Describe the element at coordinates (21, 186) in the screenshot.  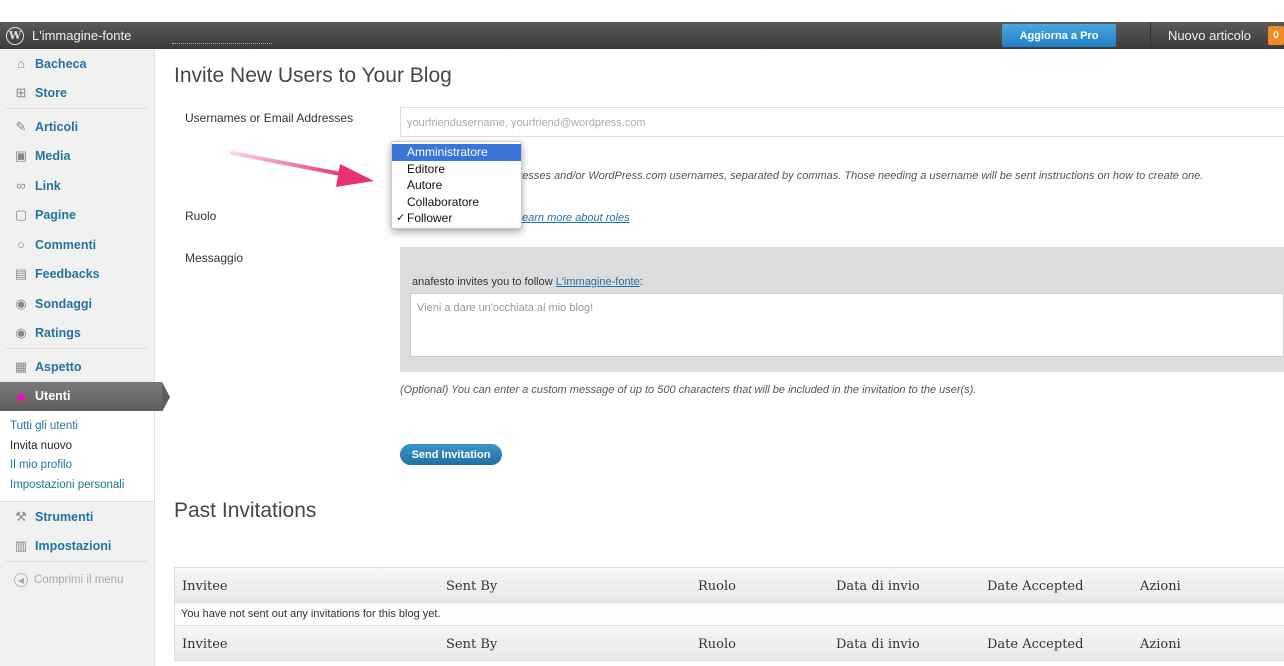
I see `link-icon: ∞` at that location.